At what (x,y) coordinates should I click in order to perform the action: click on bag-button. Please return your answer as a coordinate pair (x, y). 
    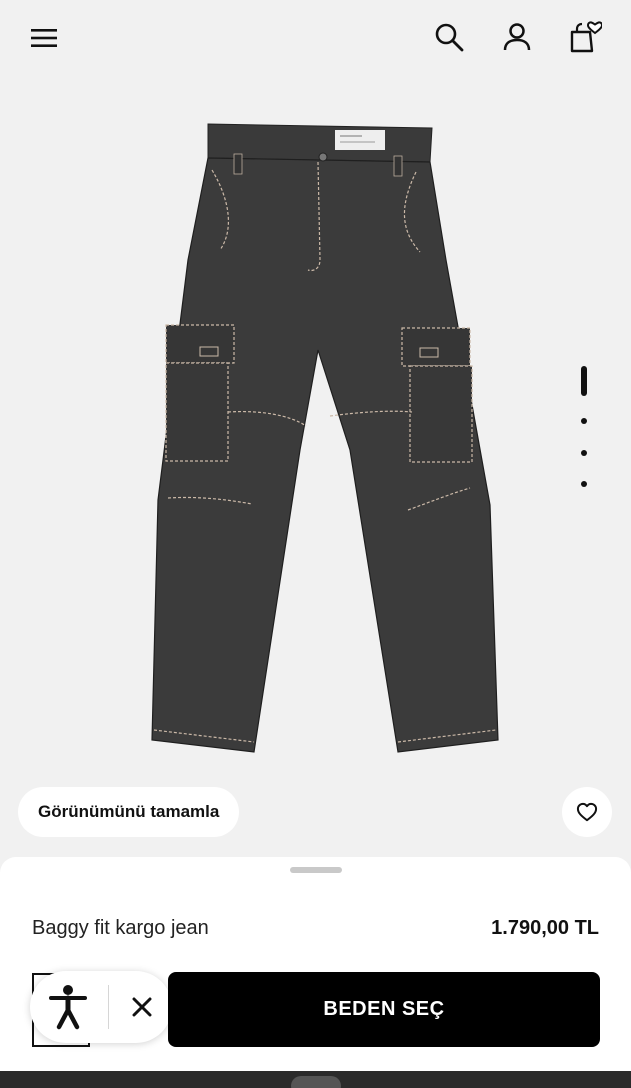
    Looking at the image, I should click on (585, 37).